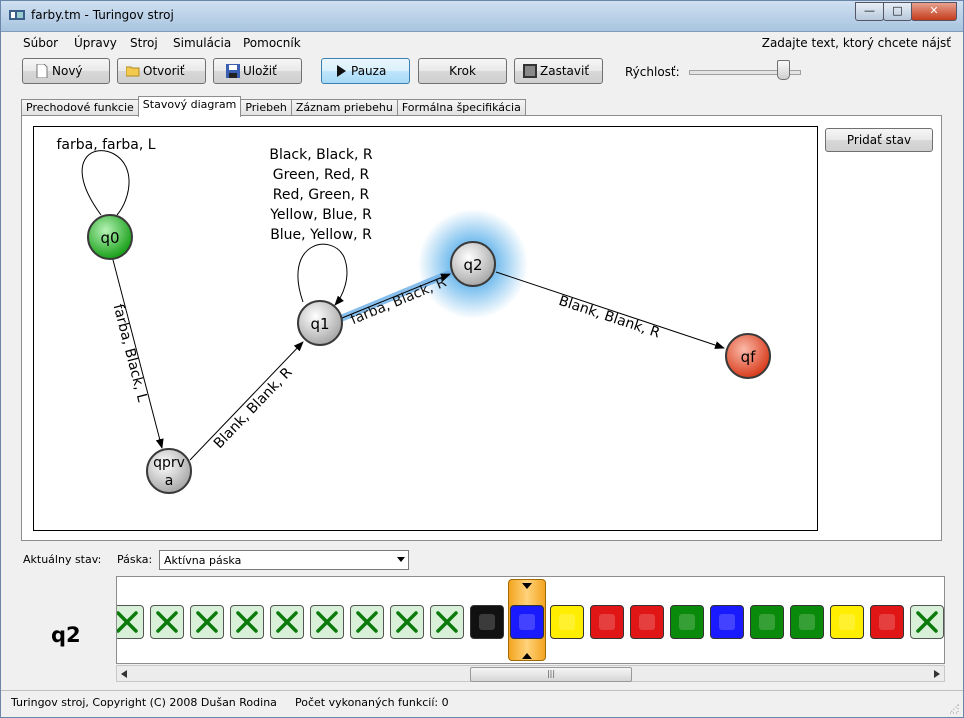 The height and width of the screenshot is (718, 964). I want to click on window-title: farby.tm - Turingov stroj, so click(102, 15).